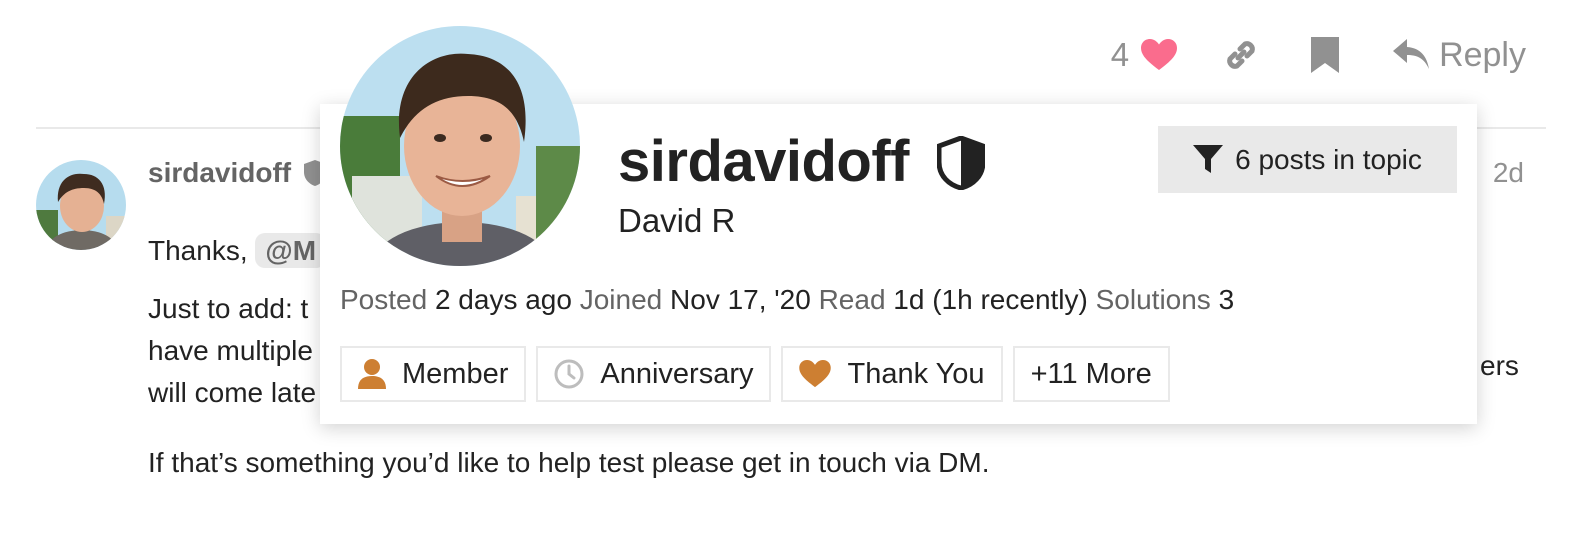 This screenshot has height=556, width=1572. I want to click on post-text: Just to add: t, so click(228, 308).